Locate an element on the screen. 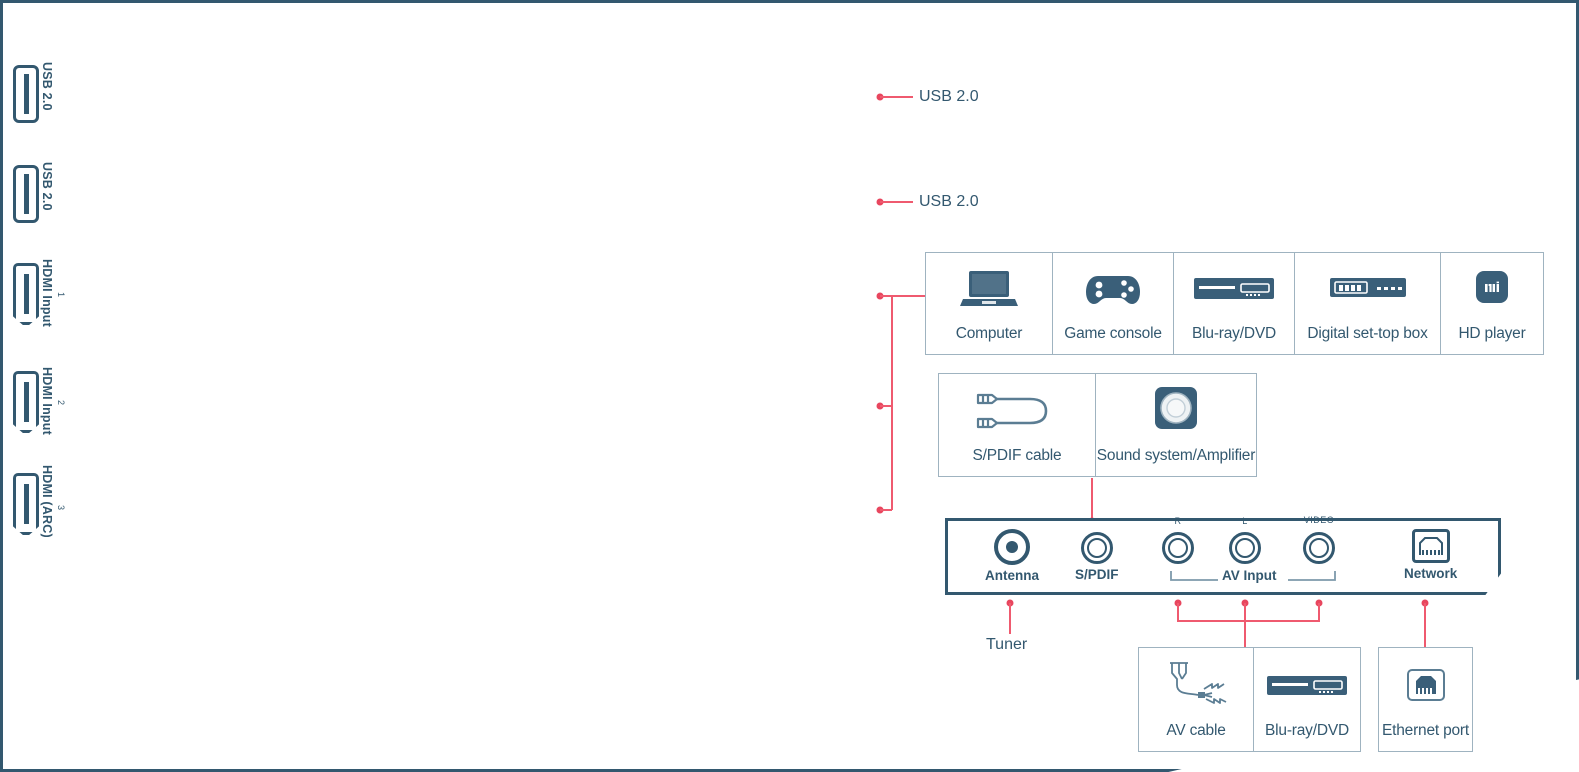 Image resolution: width=1579 pixels, height=772 pixels. jack-av-video is located at coordinates (1319, 548).